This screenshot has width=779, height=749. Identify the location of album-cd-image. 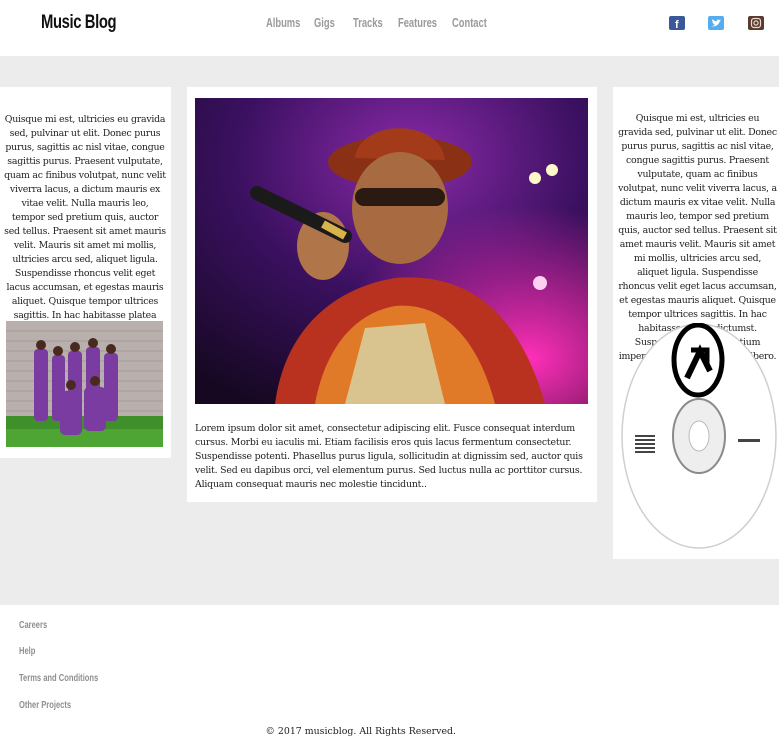
(699, 435).